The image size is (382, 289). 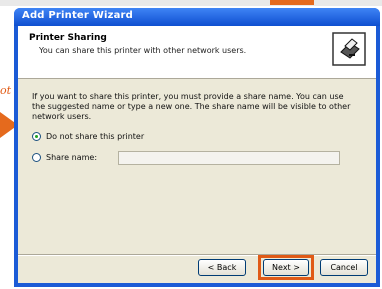 What do you see at coordinates (36, 136) in the screenshot?
I see `do-not-share-radio` at bounding box center [36, 136].